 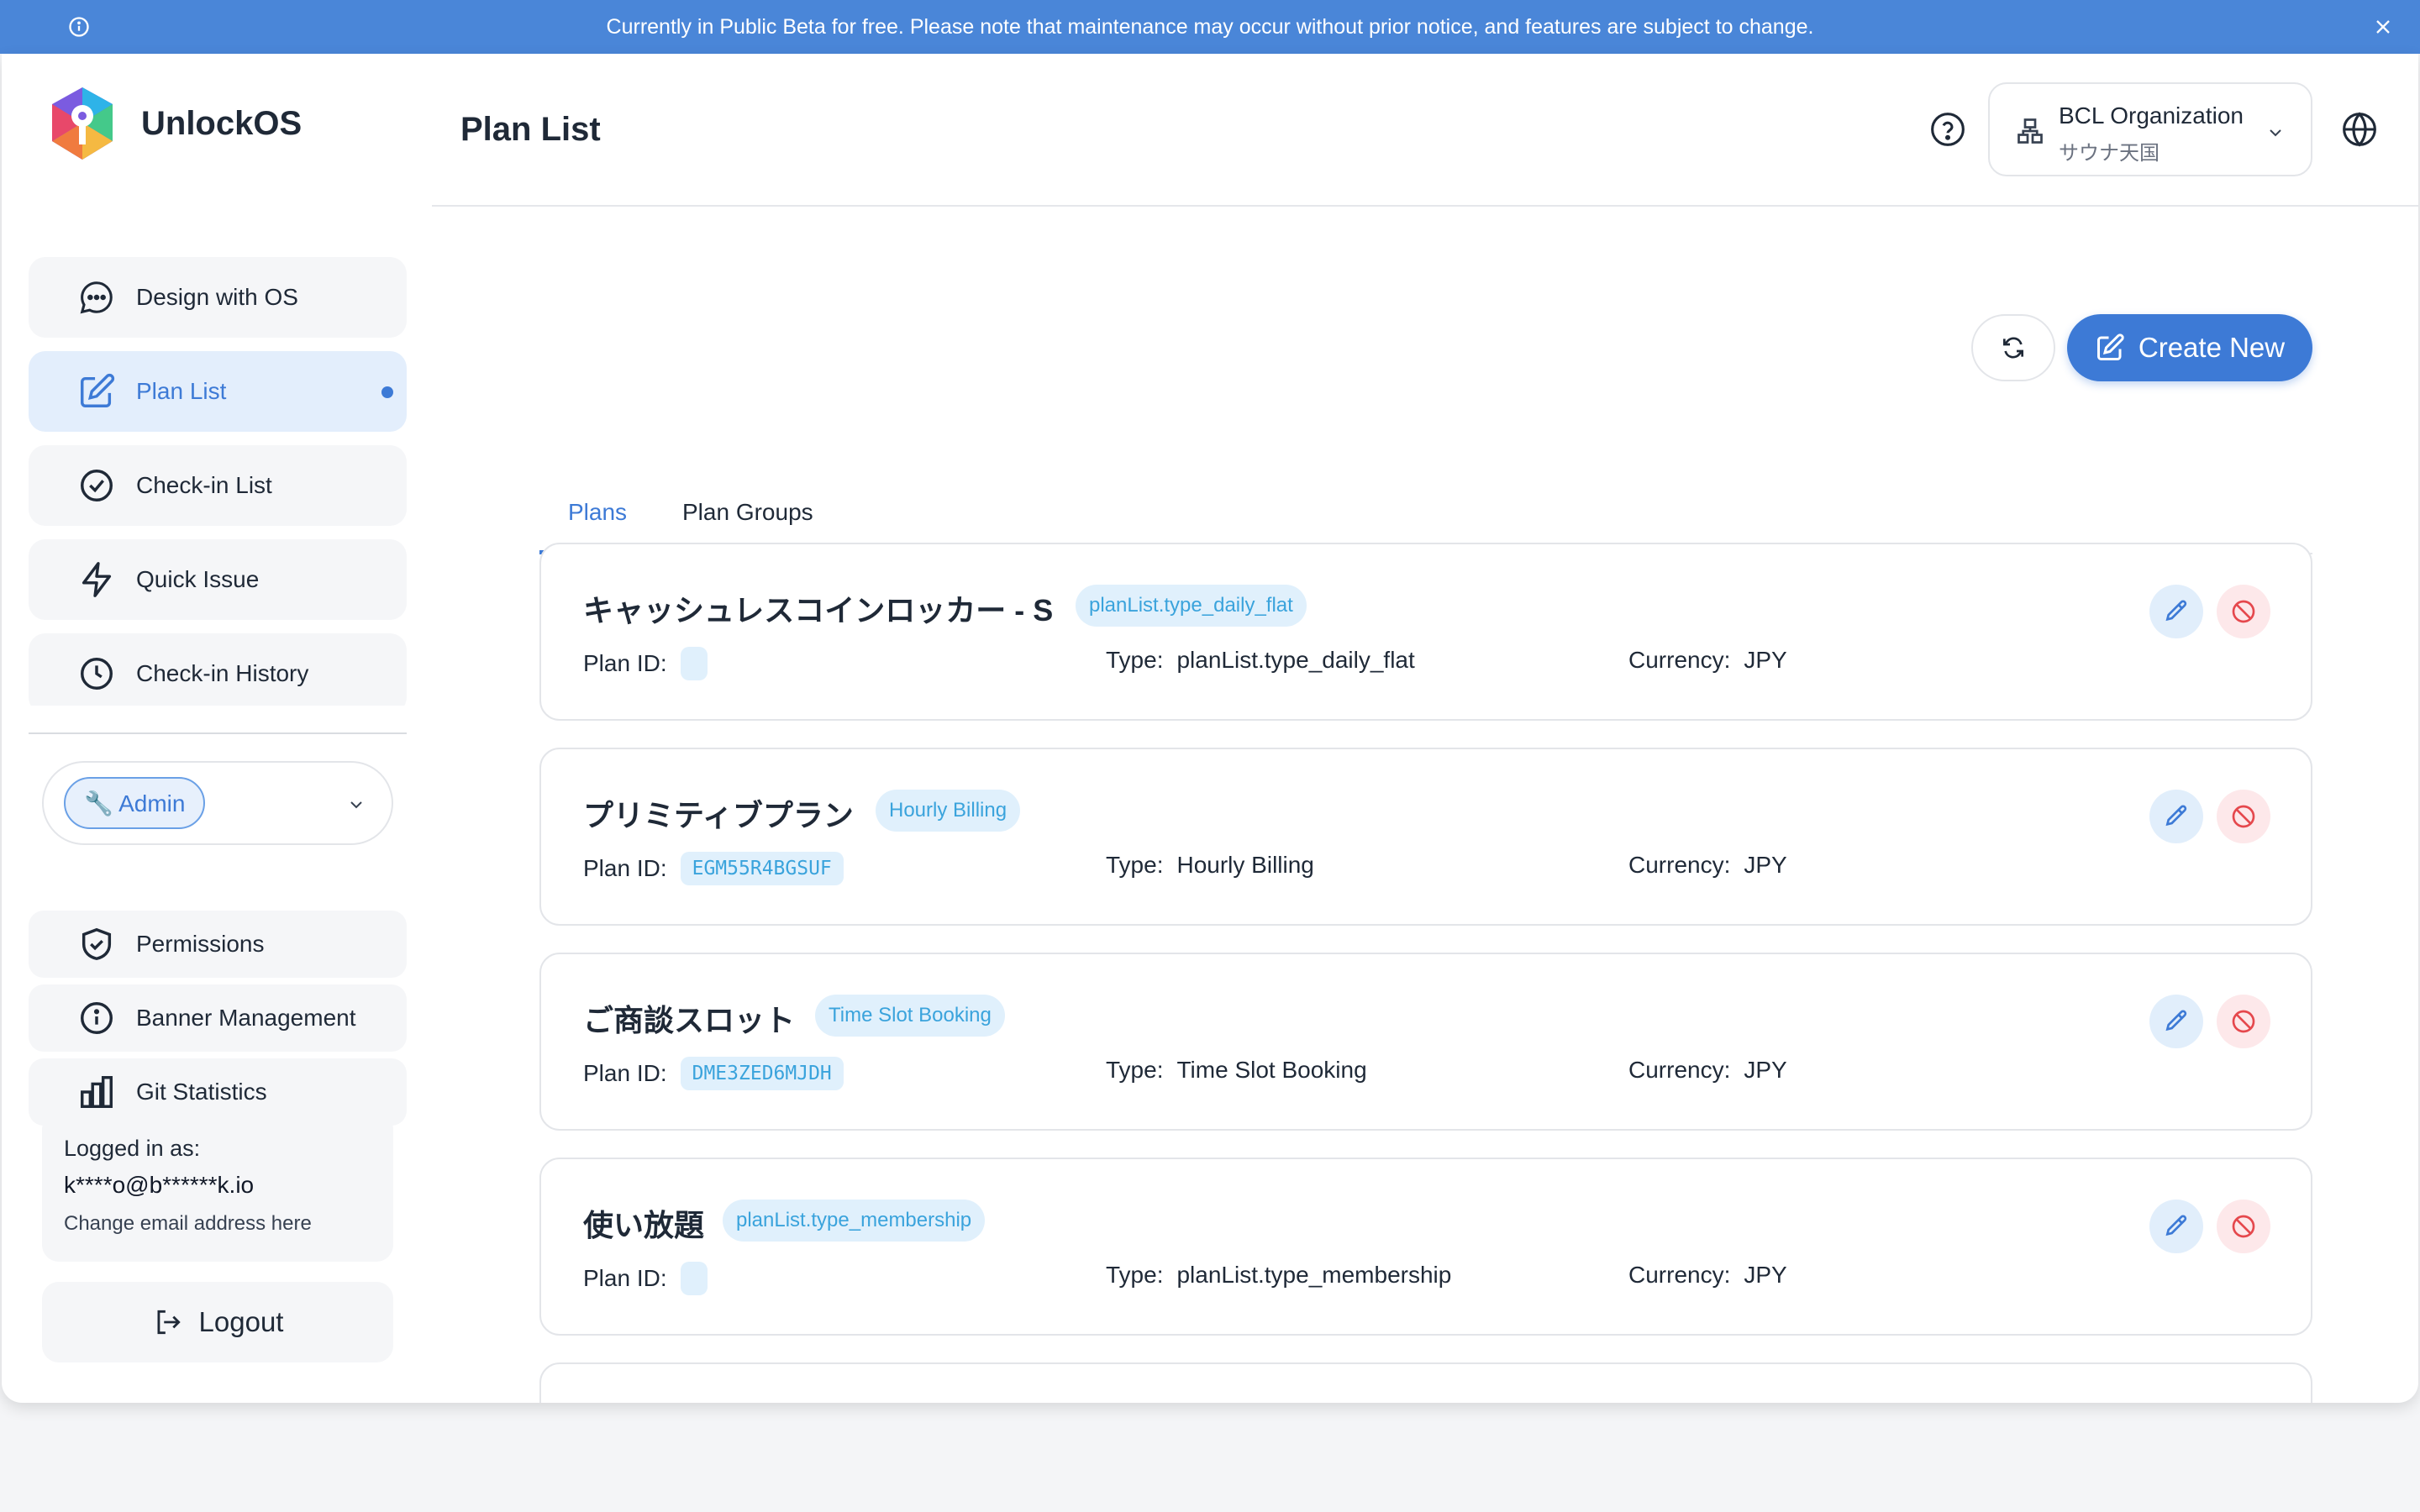 I want to click on plan-type-badge: planList.type_daily_flat, so click(x=1192, y=606).